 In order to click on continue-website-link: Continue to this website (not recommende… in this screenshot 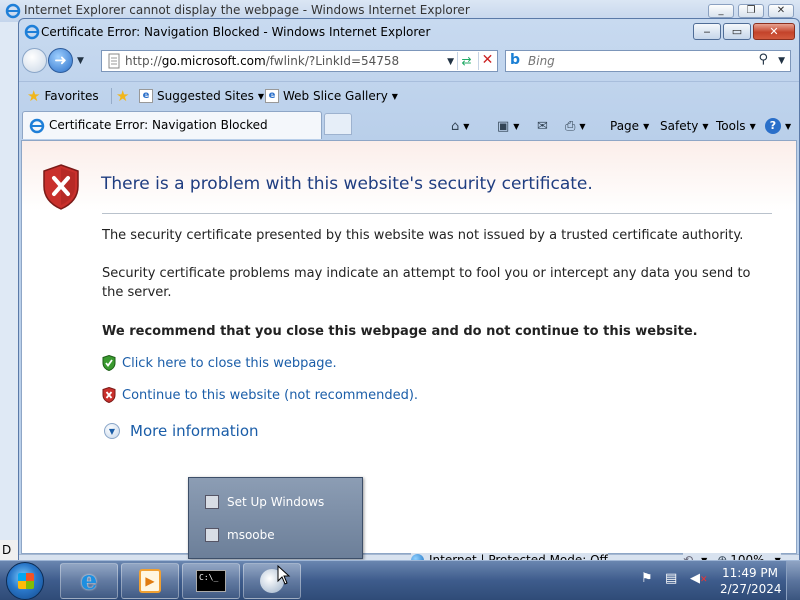, I will do `click(270, 395)`.